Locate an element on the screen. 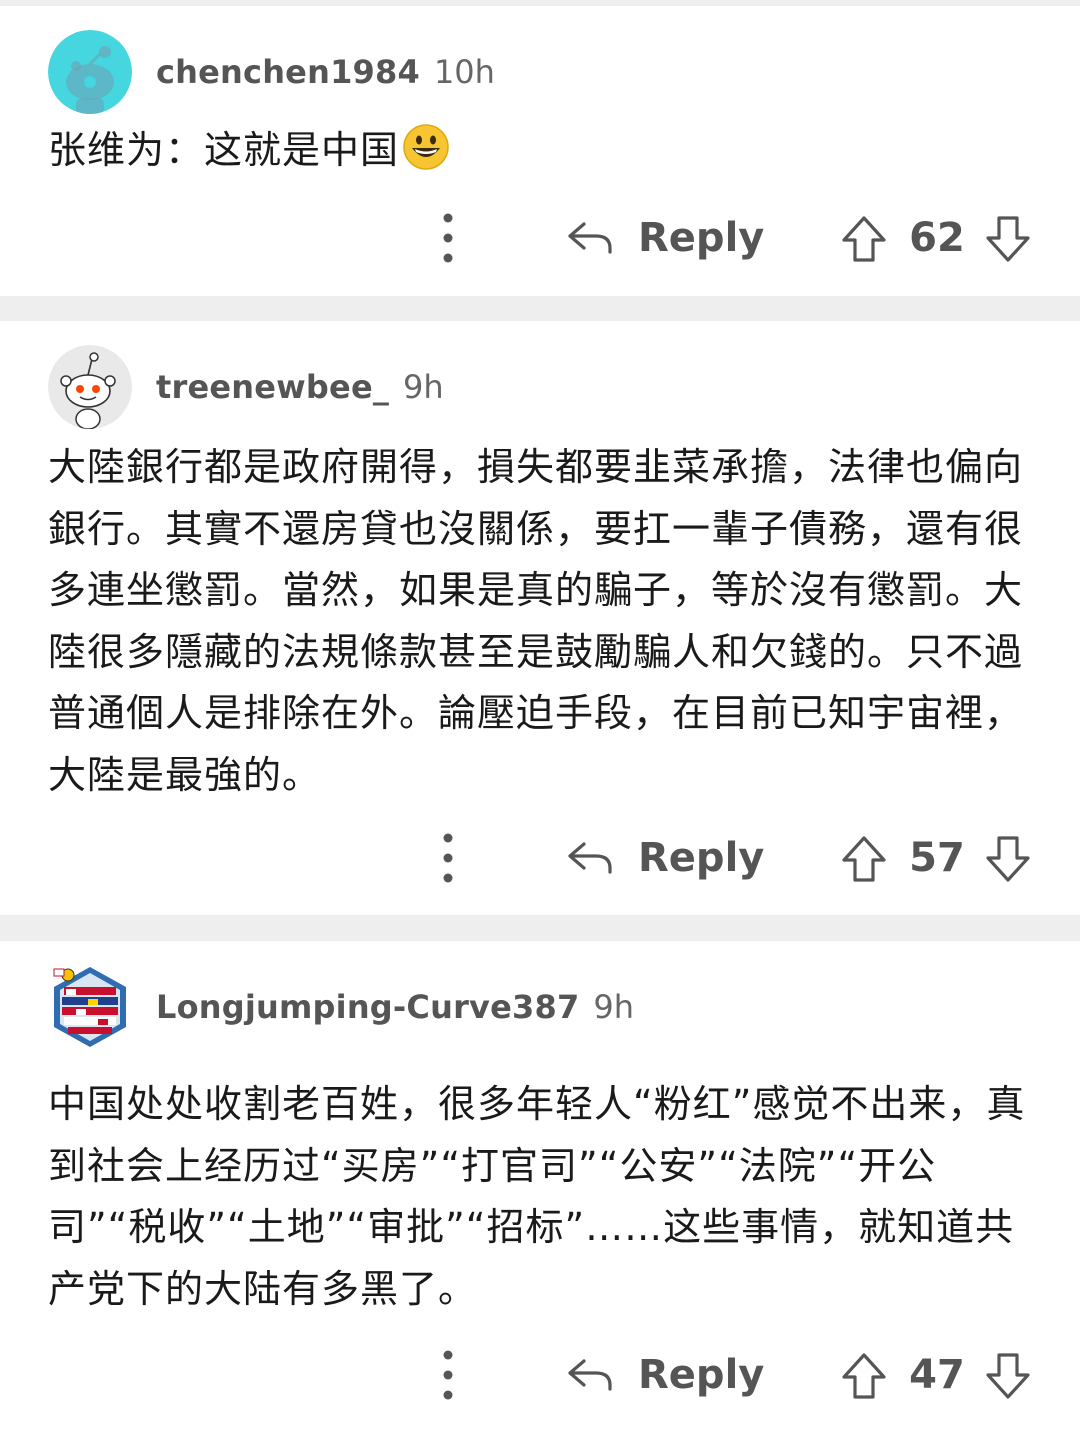  grinning-face-emoji-icon is located at coordinates (426, 147).